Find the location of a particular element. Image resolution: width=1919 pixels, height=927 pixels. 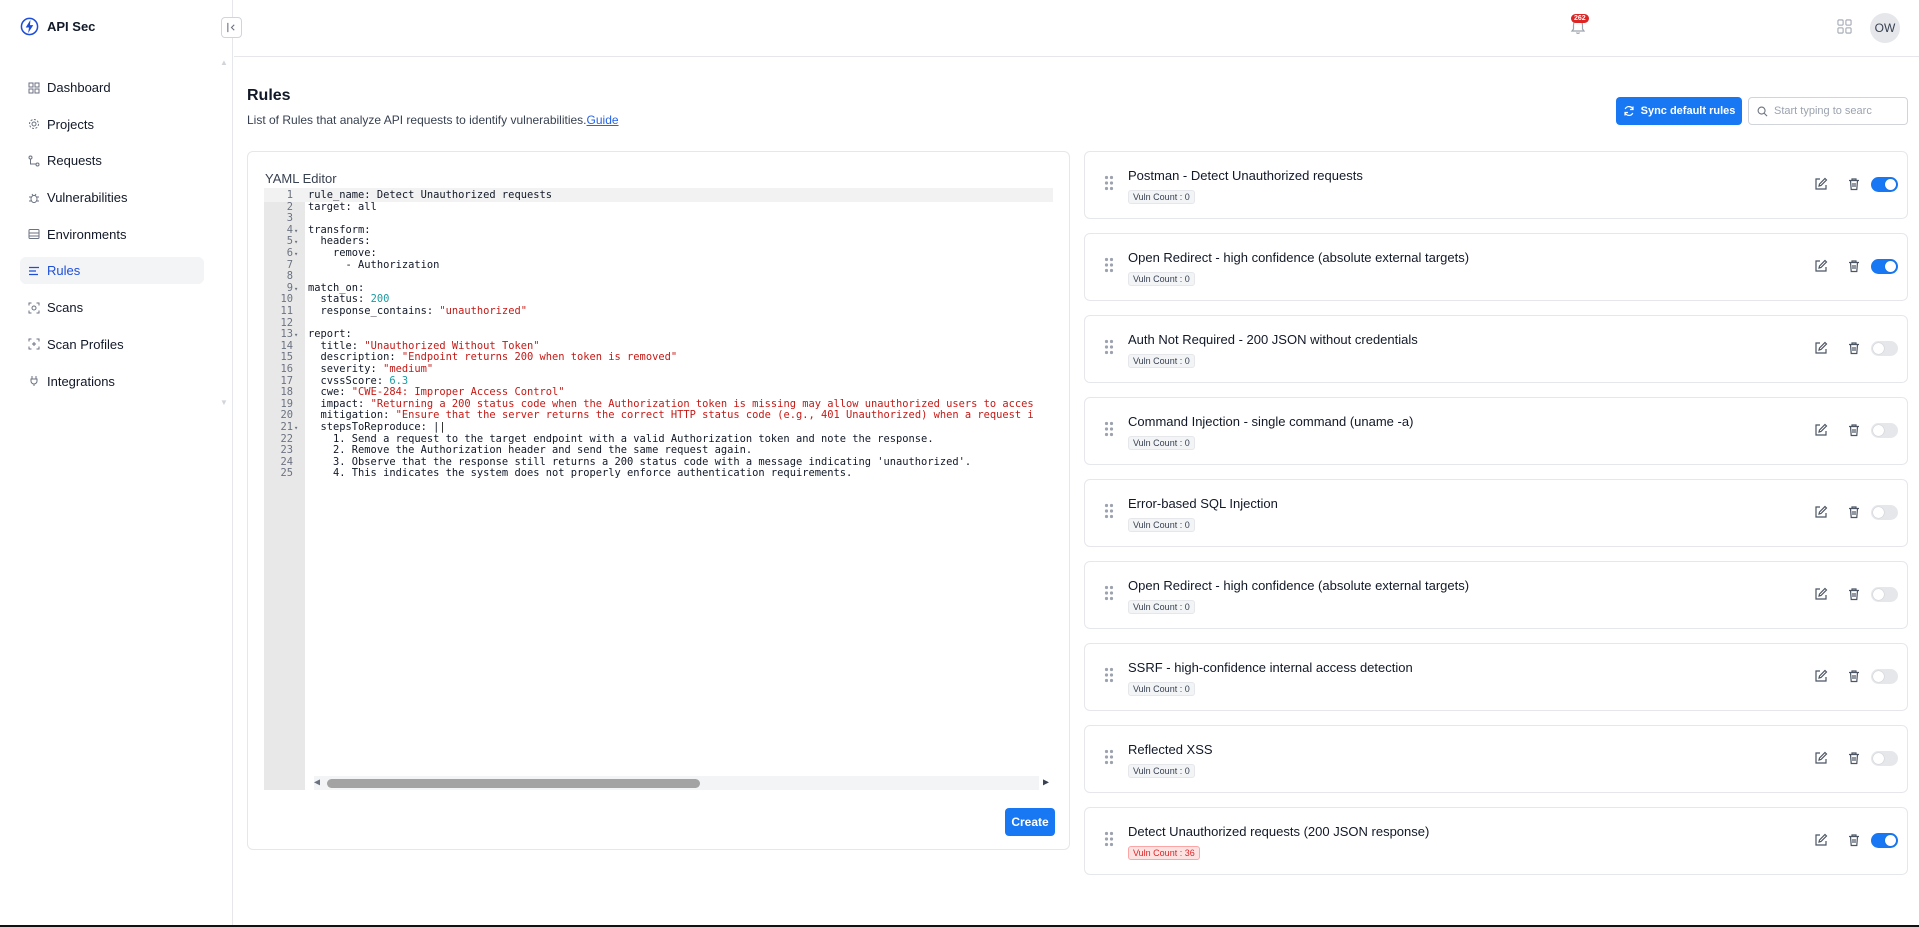

search-input is located at coordinates (1836, 111).